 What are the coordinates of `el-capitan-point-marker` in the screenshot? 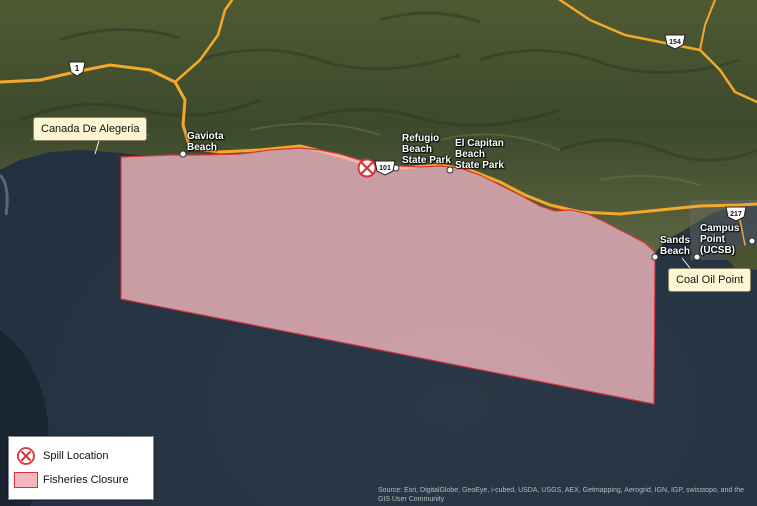 It's located at (450, 170).